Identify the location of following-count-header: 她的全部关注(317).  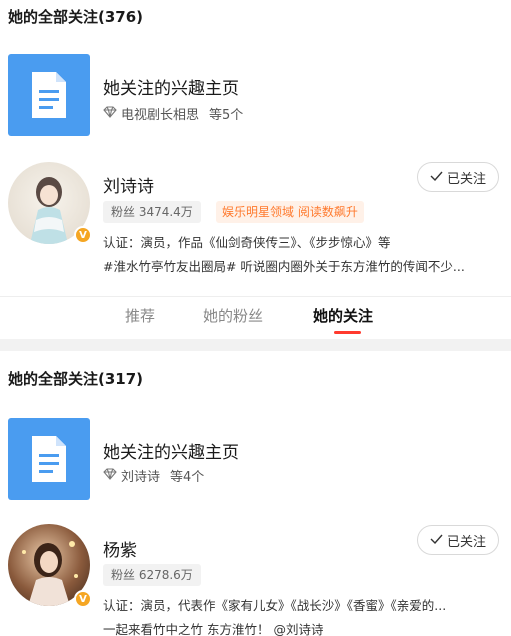
(76, 379).